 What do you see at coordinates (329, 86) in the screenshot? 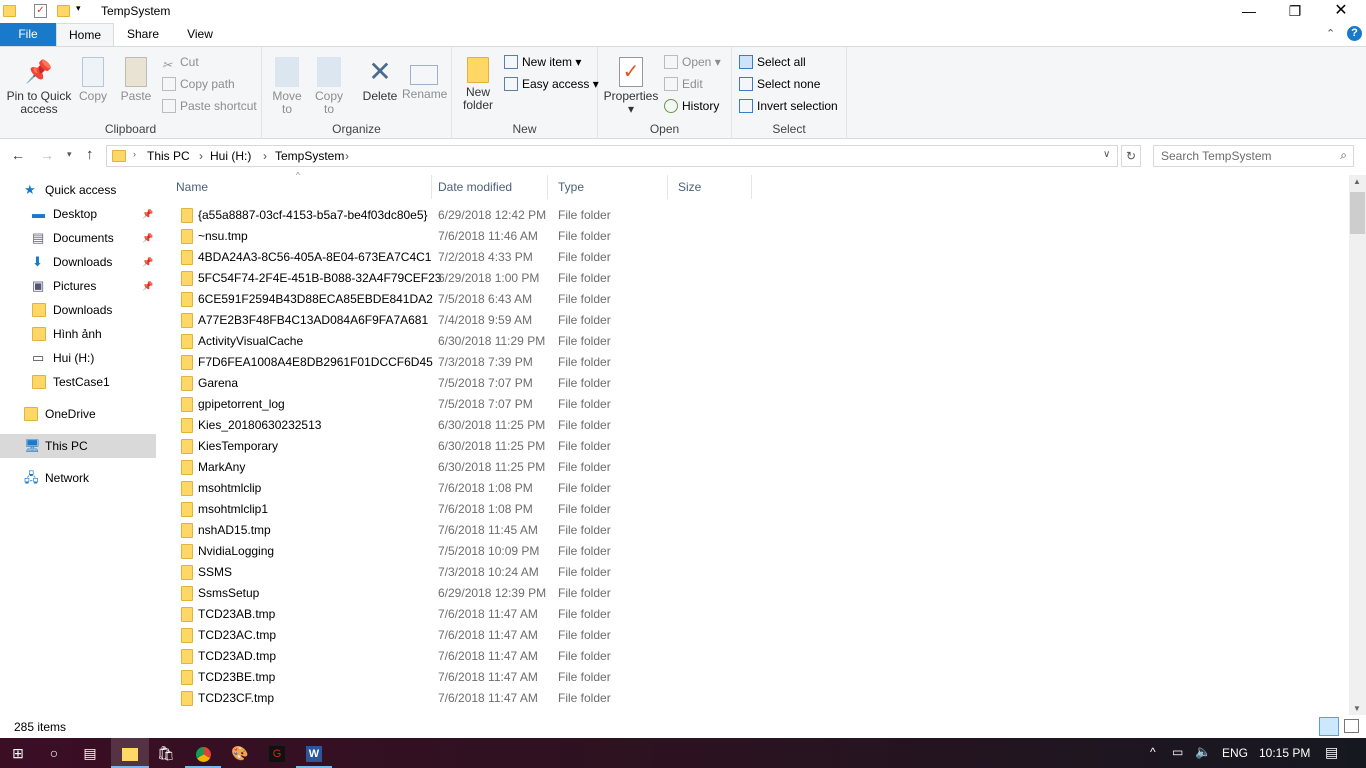
I see `copy-to-button: Copy to` at bounding box center [329, 86].